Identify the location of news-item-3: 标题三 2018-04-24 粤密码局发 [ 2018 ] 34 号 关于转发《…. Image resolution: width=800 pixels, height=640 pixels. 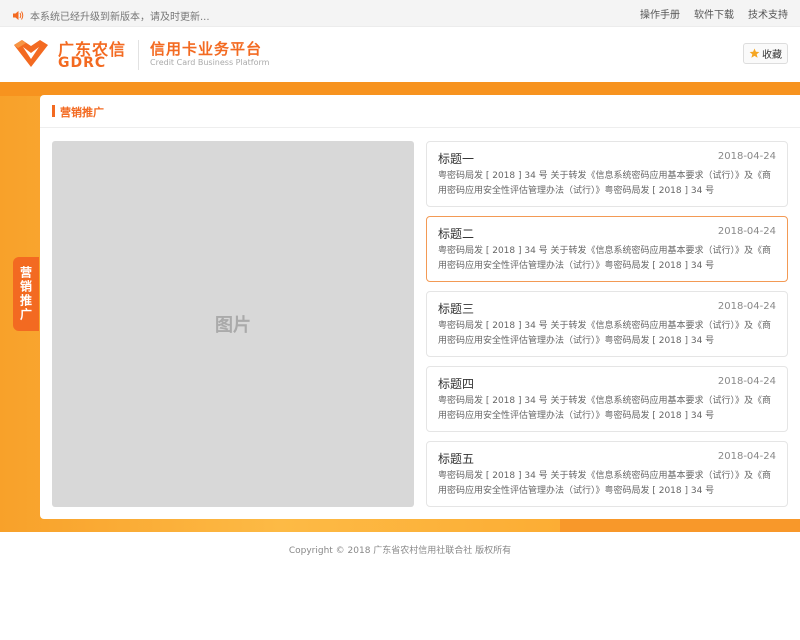
(607, 324).